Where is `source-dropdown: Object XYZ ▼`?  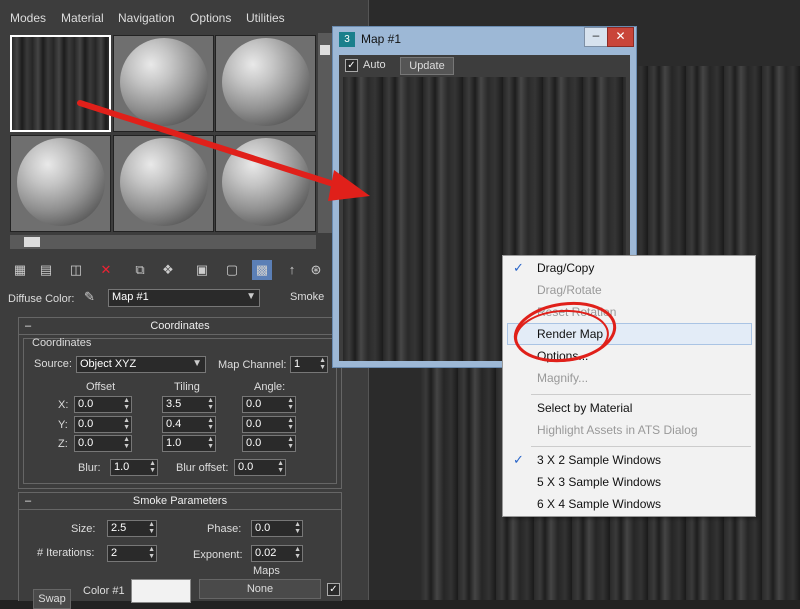
source-dropdown: Object XYZ ▼ is located at coordinates (141, 364).